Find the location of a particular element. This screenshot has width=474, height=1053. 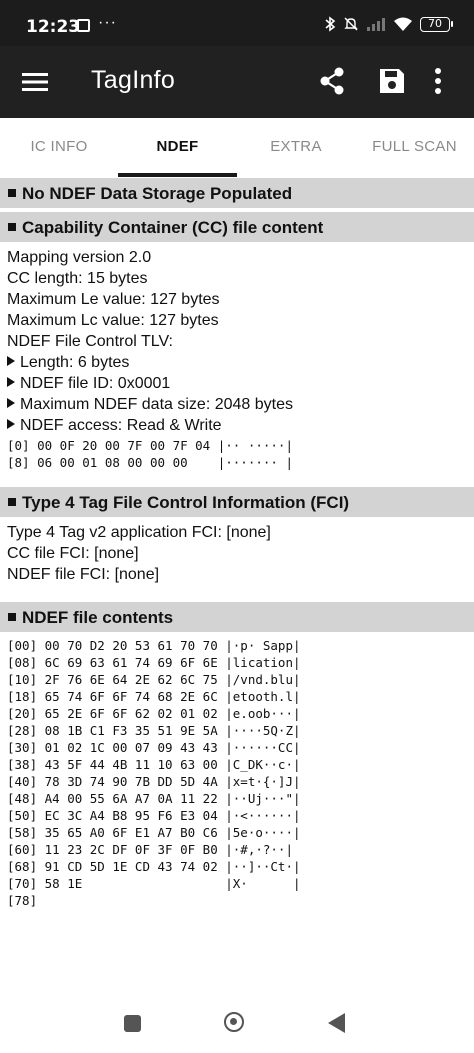

status-time: 12:23 is located at coordinates (53, 27).